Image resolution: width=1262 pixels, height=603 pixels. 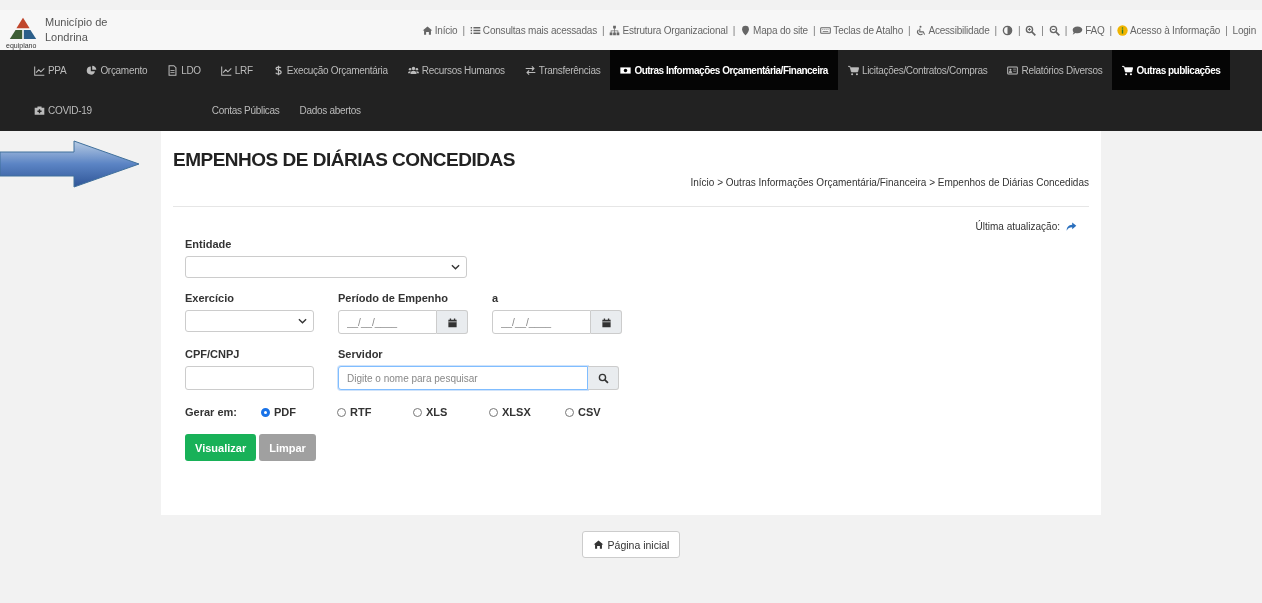 What do you see at coordinates (603, 412) in the screenshot?
I see `format-radio: CSV` at bounding box center [603, 412].